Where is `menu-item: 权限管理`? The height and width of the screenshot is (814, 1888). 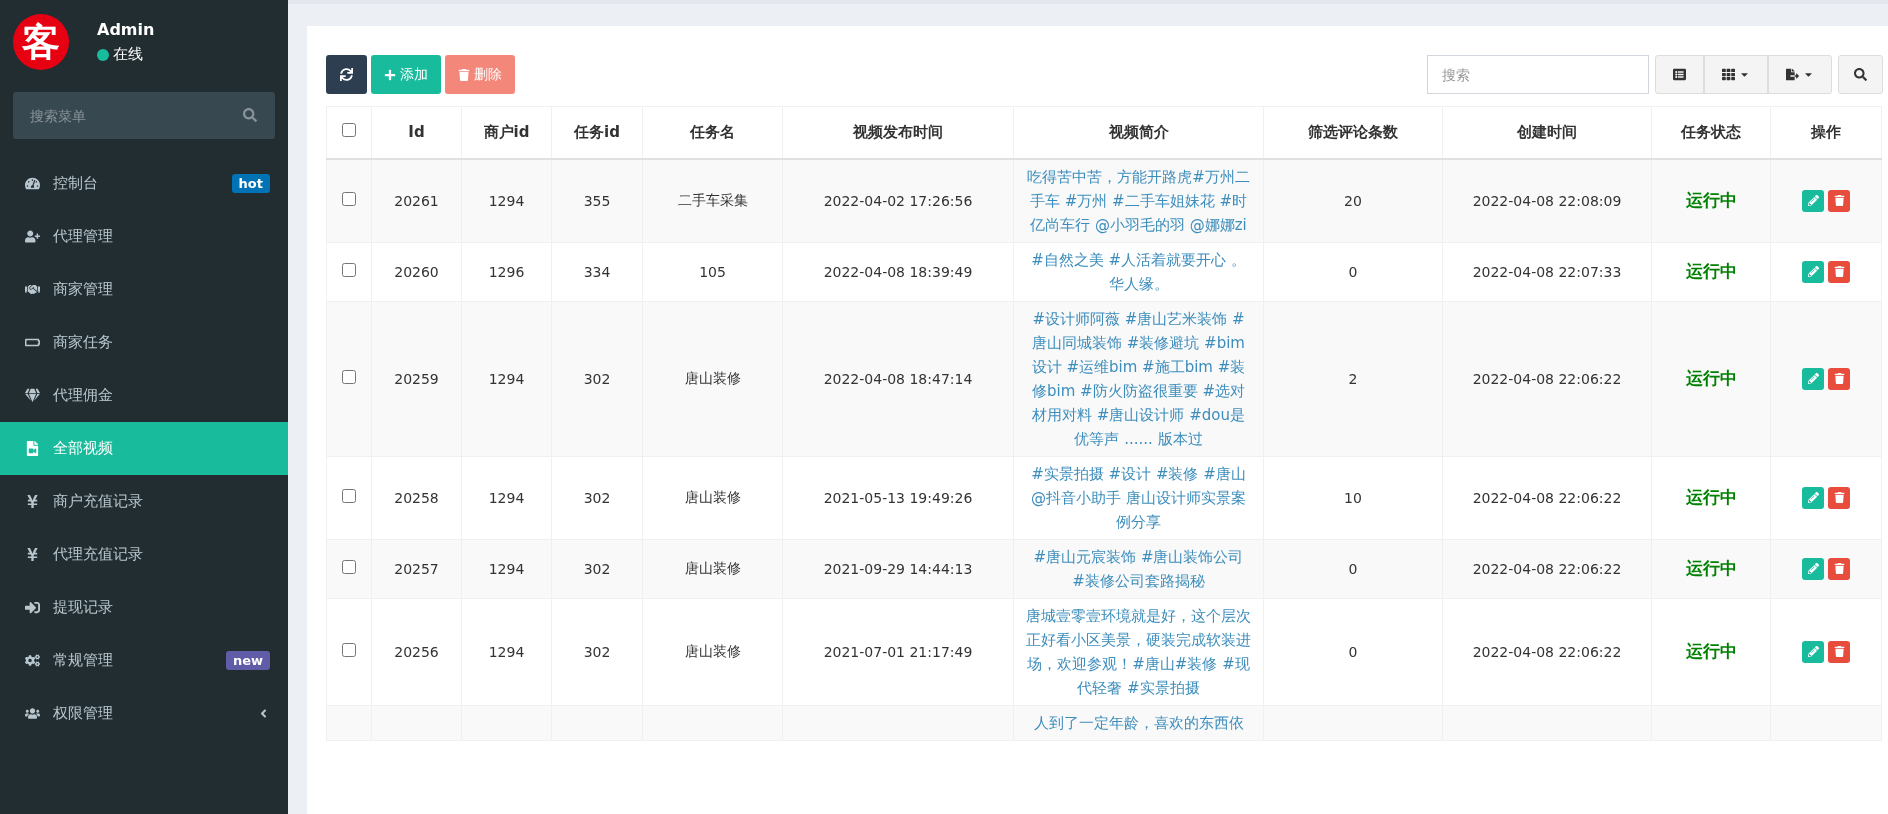
menu-item: 权限管理 is located at coordinates (144, 713).